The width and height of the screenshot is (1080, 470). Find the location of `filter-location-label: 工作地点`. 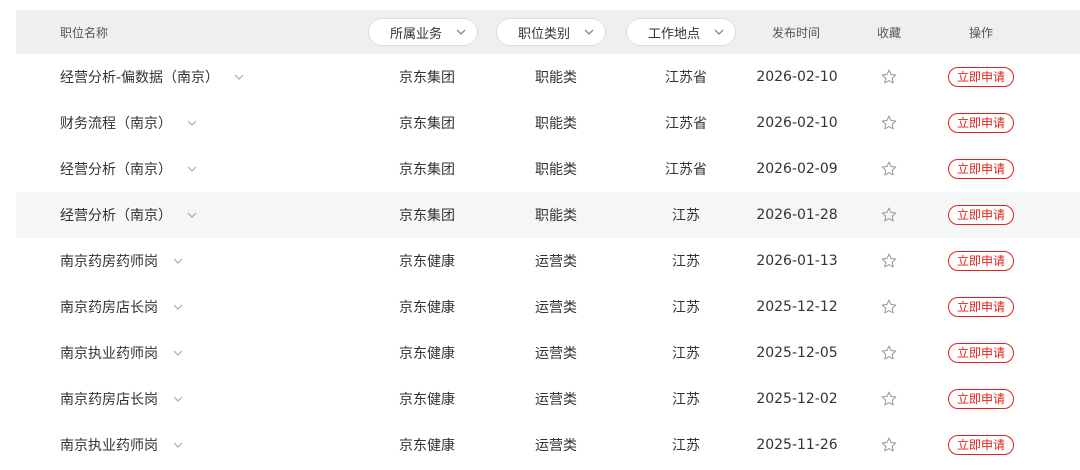

filter-location-label: 工作地点 is located at coordinates (673, 34).